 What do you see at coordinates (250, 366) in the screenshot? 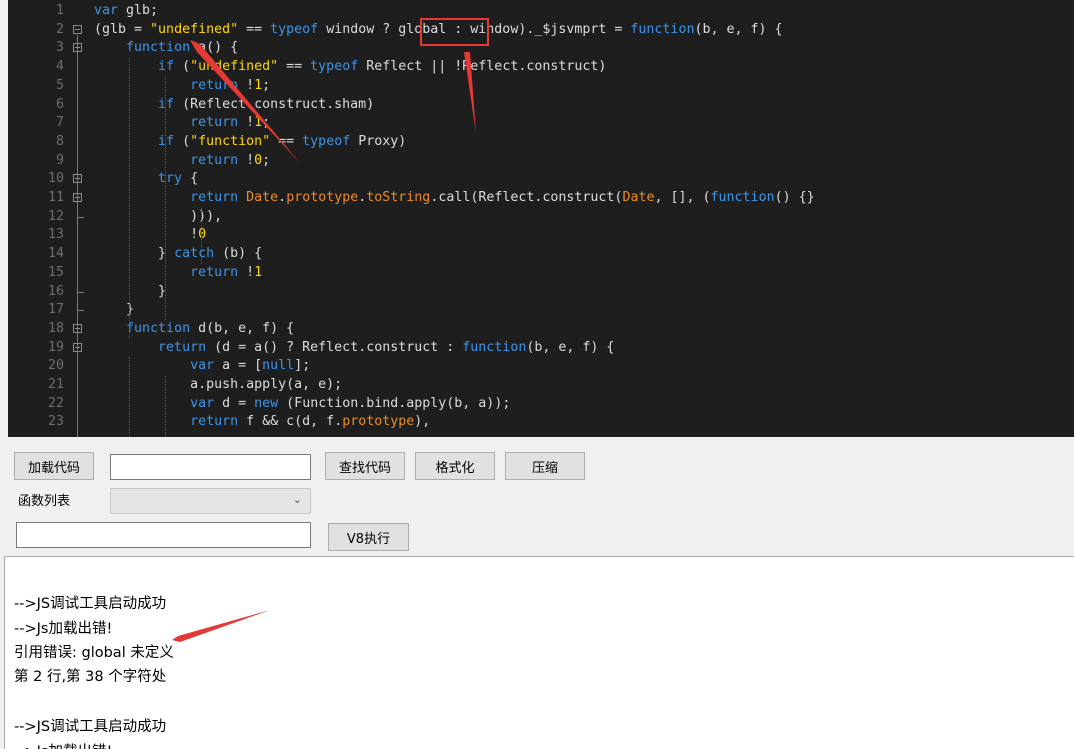
I see `code-text: var a = [null];` at bounding box center [250, 366].